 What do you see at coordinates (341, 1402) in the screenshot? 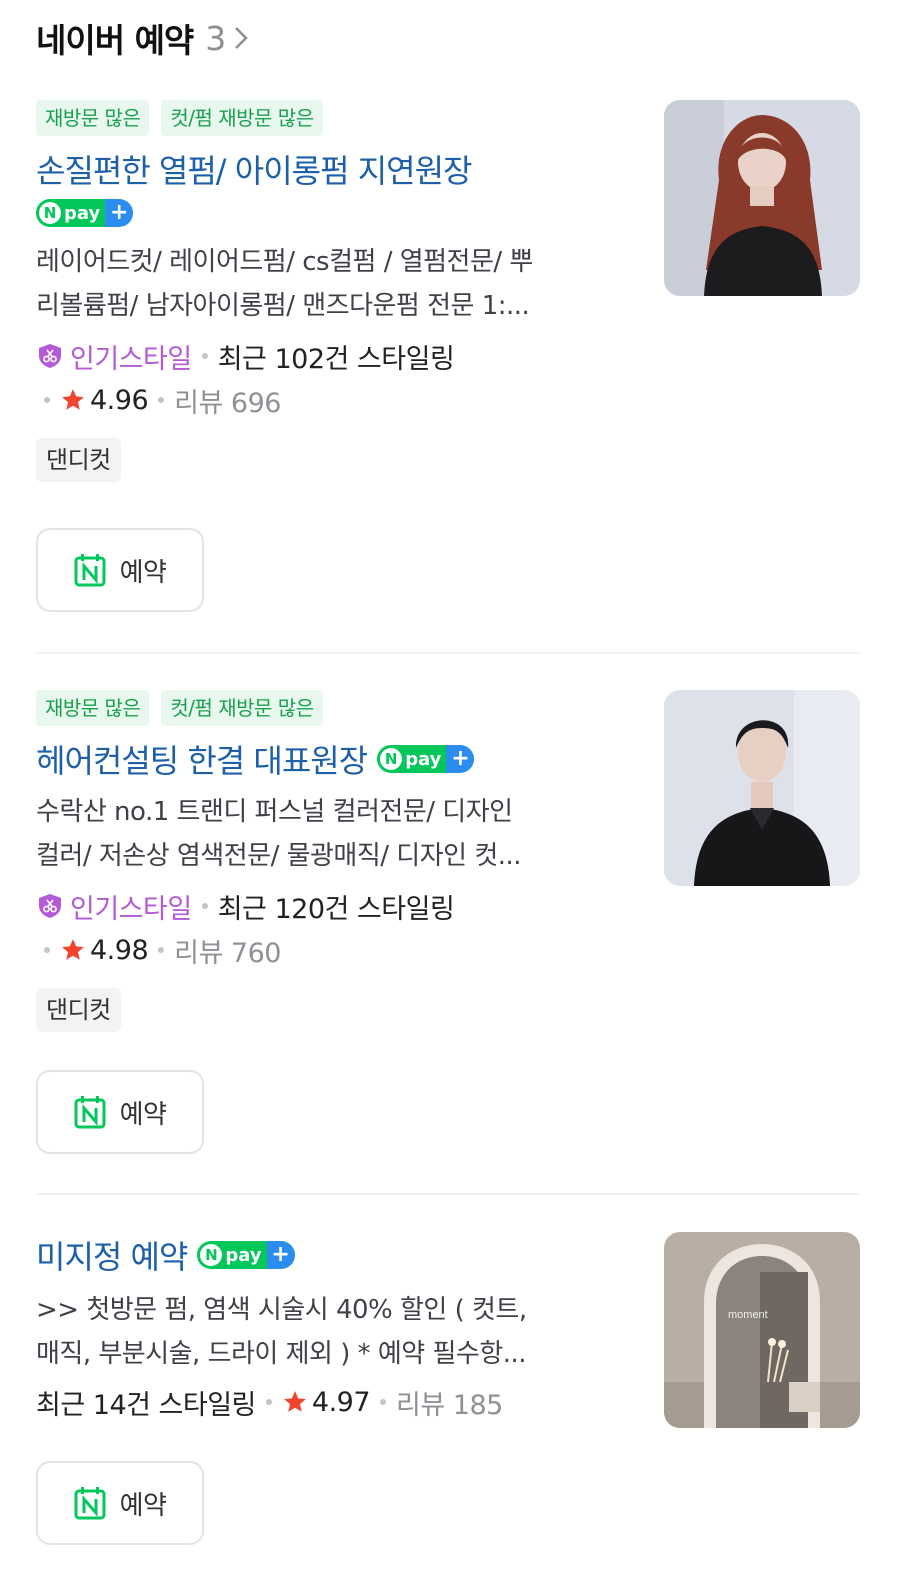
I see `rating-value: 4.97` at bounding box center [341, 1402].